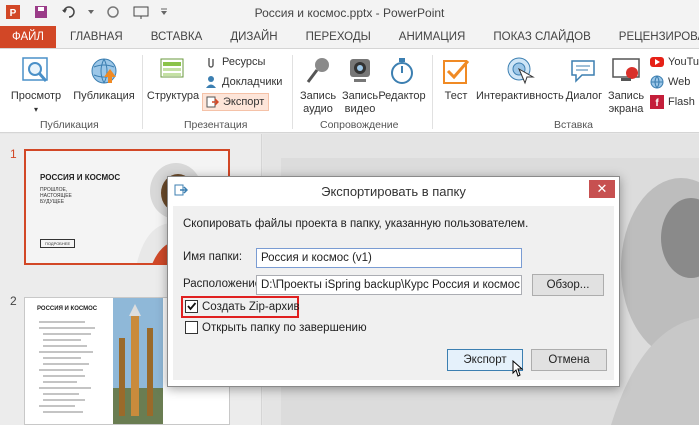  I want to click on resources-label: Ресурсы, so click(244, 62).